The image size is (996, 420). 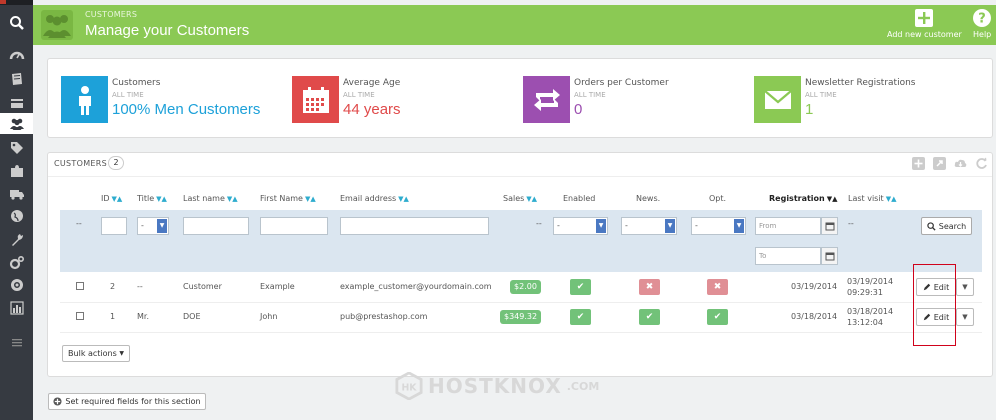 What do you see at coordinates (16, 123) in the screenshot?
I see `customers-icon` at bounding box center [16, 123].